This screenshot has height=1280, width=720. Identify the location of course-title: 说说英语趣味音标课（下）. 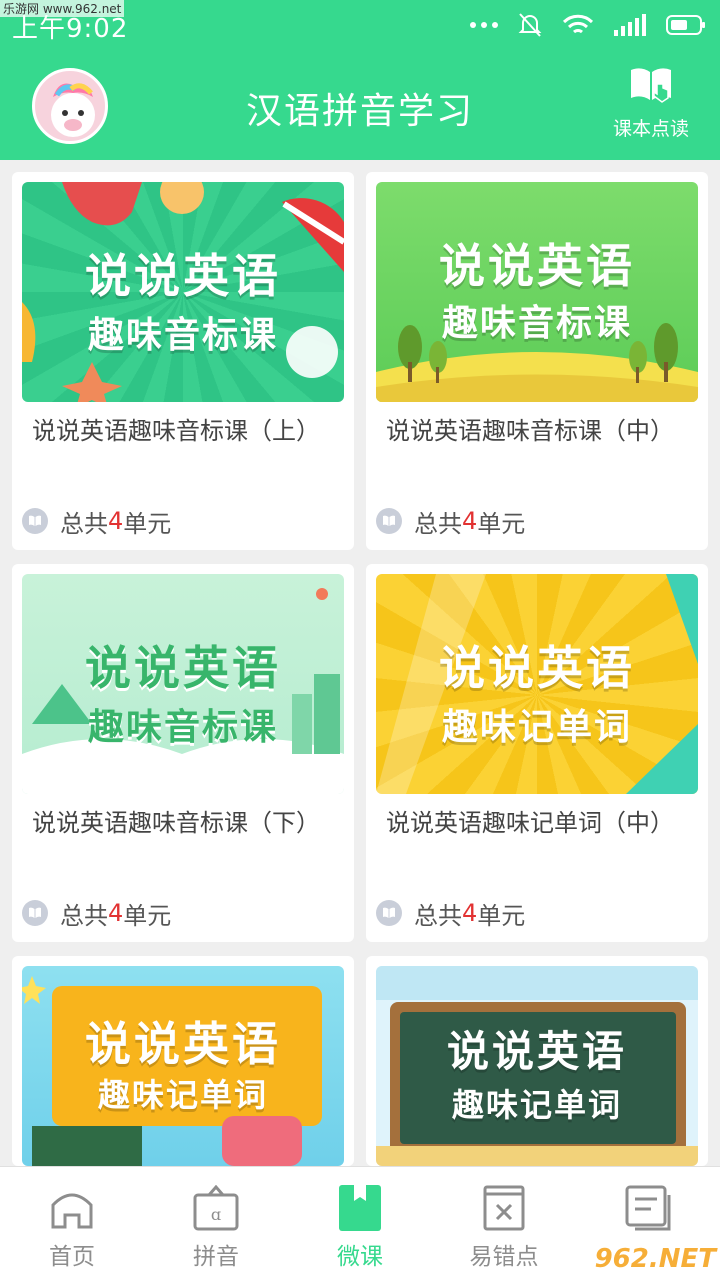
(176, 823).